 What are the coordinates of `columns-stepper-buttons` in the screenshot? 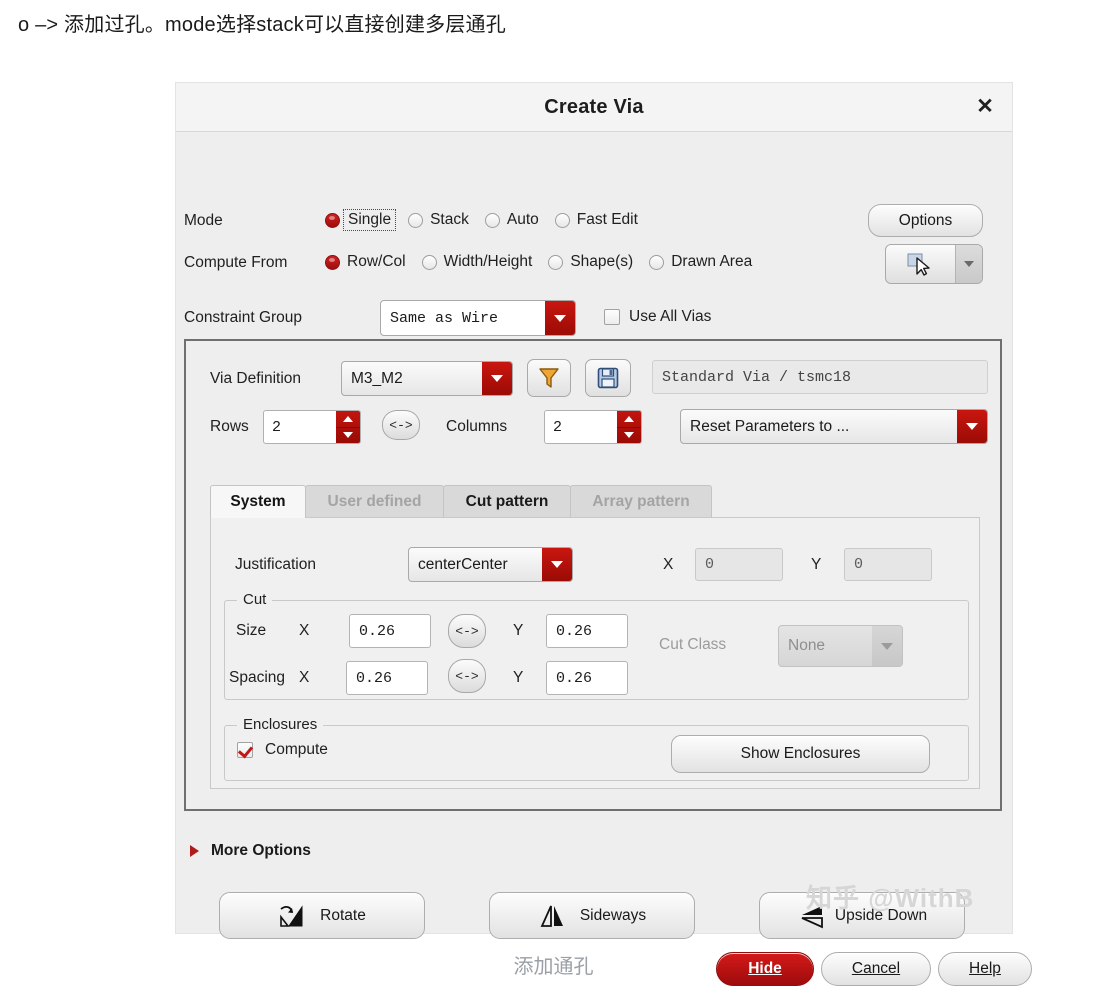 It's located at (629, 427).